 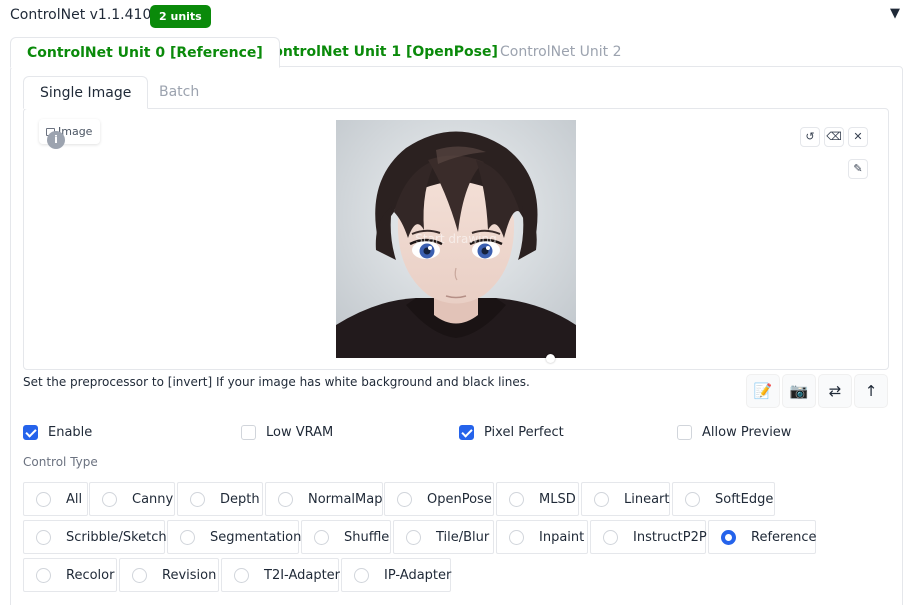 What do you see at coordinates (116, 537) in the screenshot?
I see `option-label: Scribble/Sketch` at bounding box center [116, 537].